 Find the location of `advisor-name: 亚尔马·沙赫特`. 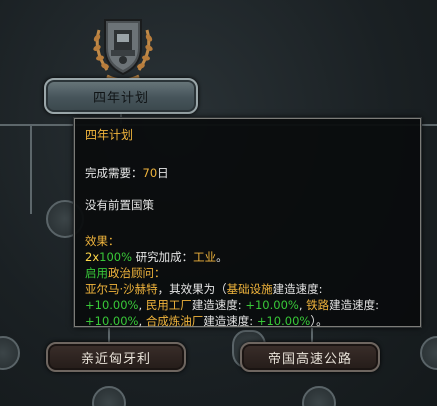

advisor-name: 亚尔马·沙赫特 is located at coordinates (121, 289).